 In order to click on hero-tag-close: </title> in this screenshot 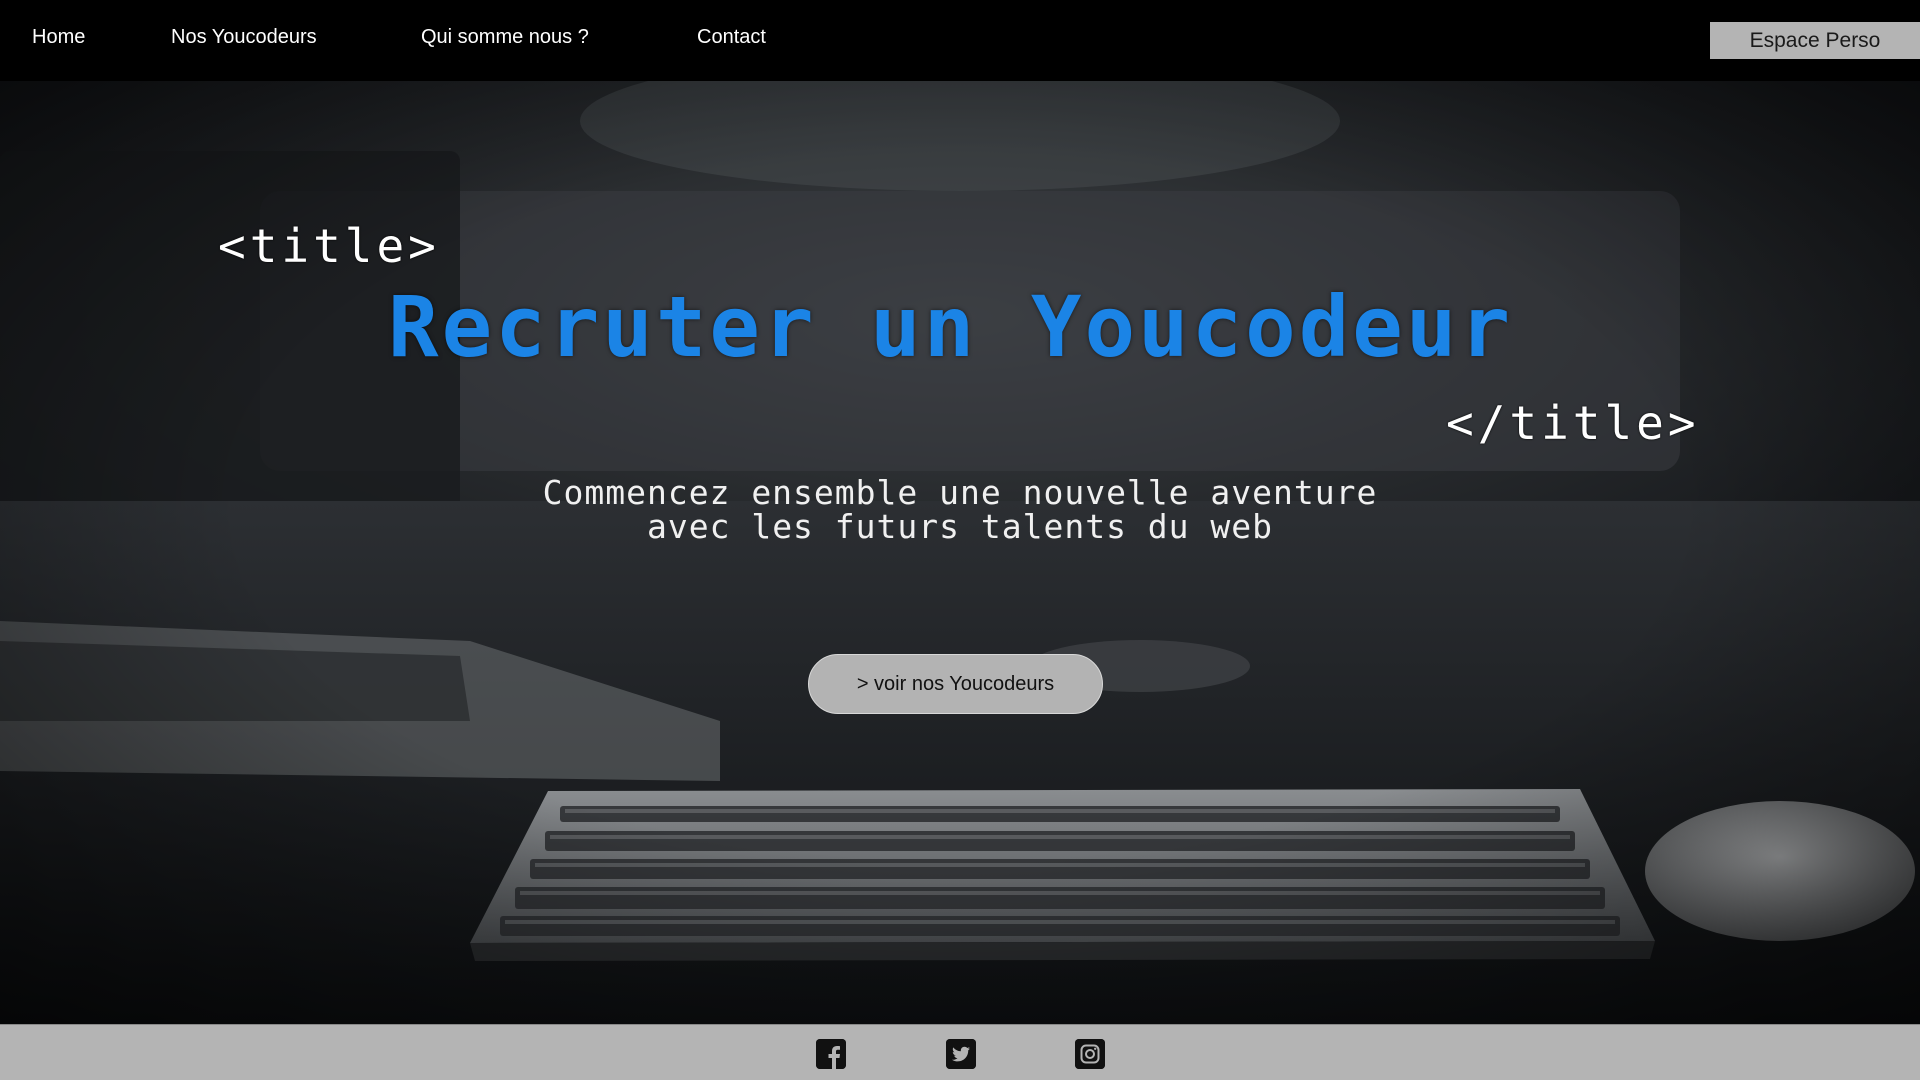, I will do `click(1573, 423)`.